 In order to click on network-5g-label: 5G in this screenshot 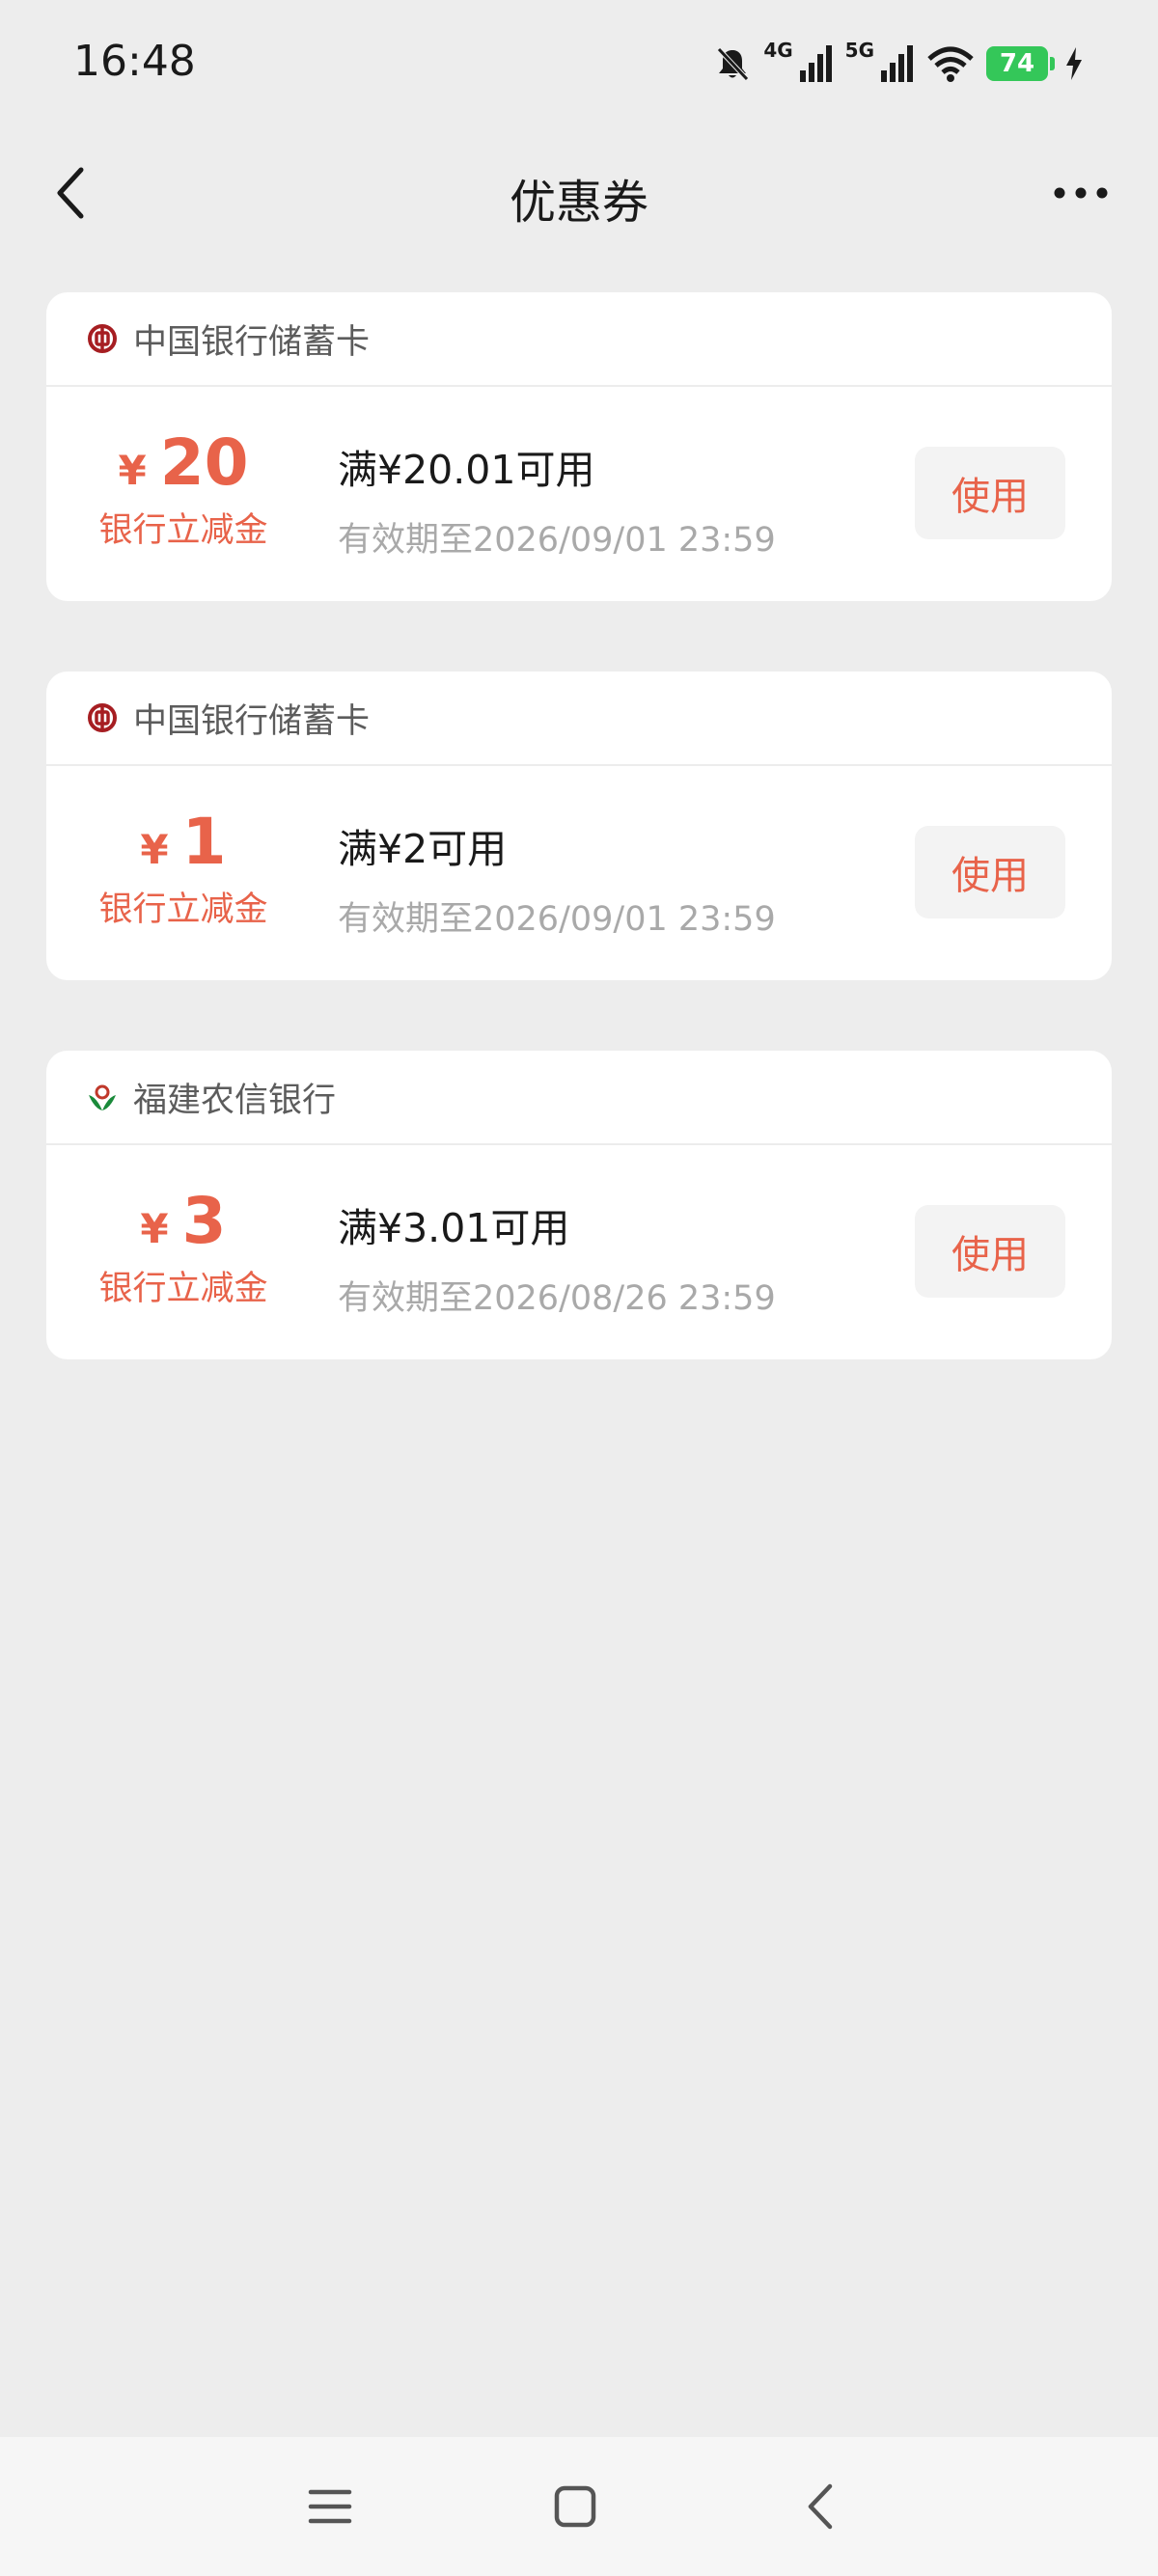, I will do `click(859, 51)`.